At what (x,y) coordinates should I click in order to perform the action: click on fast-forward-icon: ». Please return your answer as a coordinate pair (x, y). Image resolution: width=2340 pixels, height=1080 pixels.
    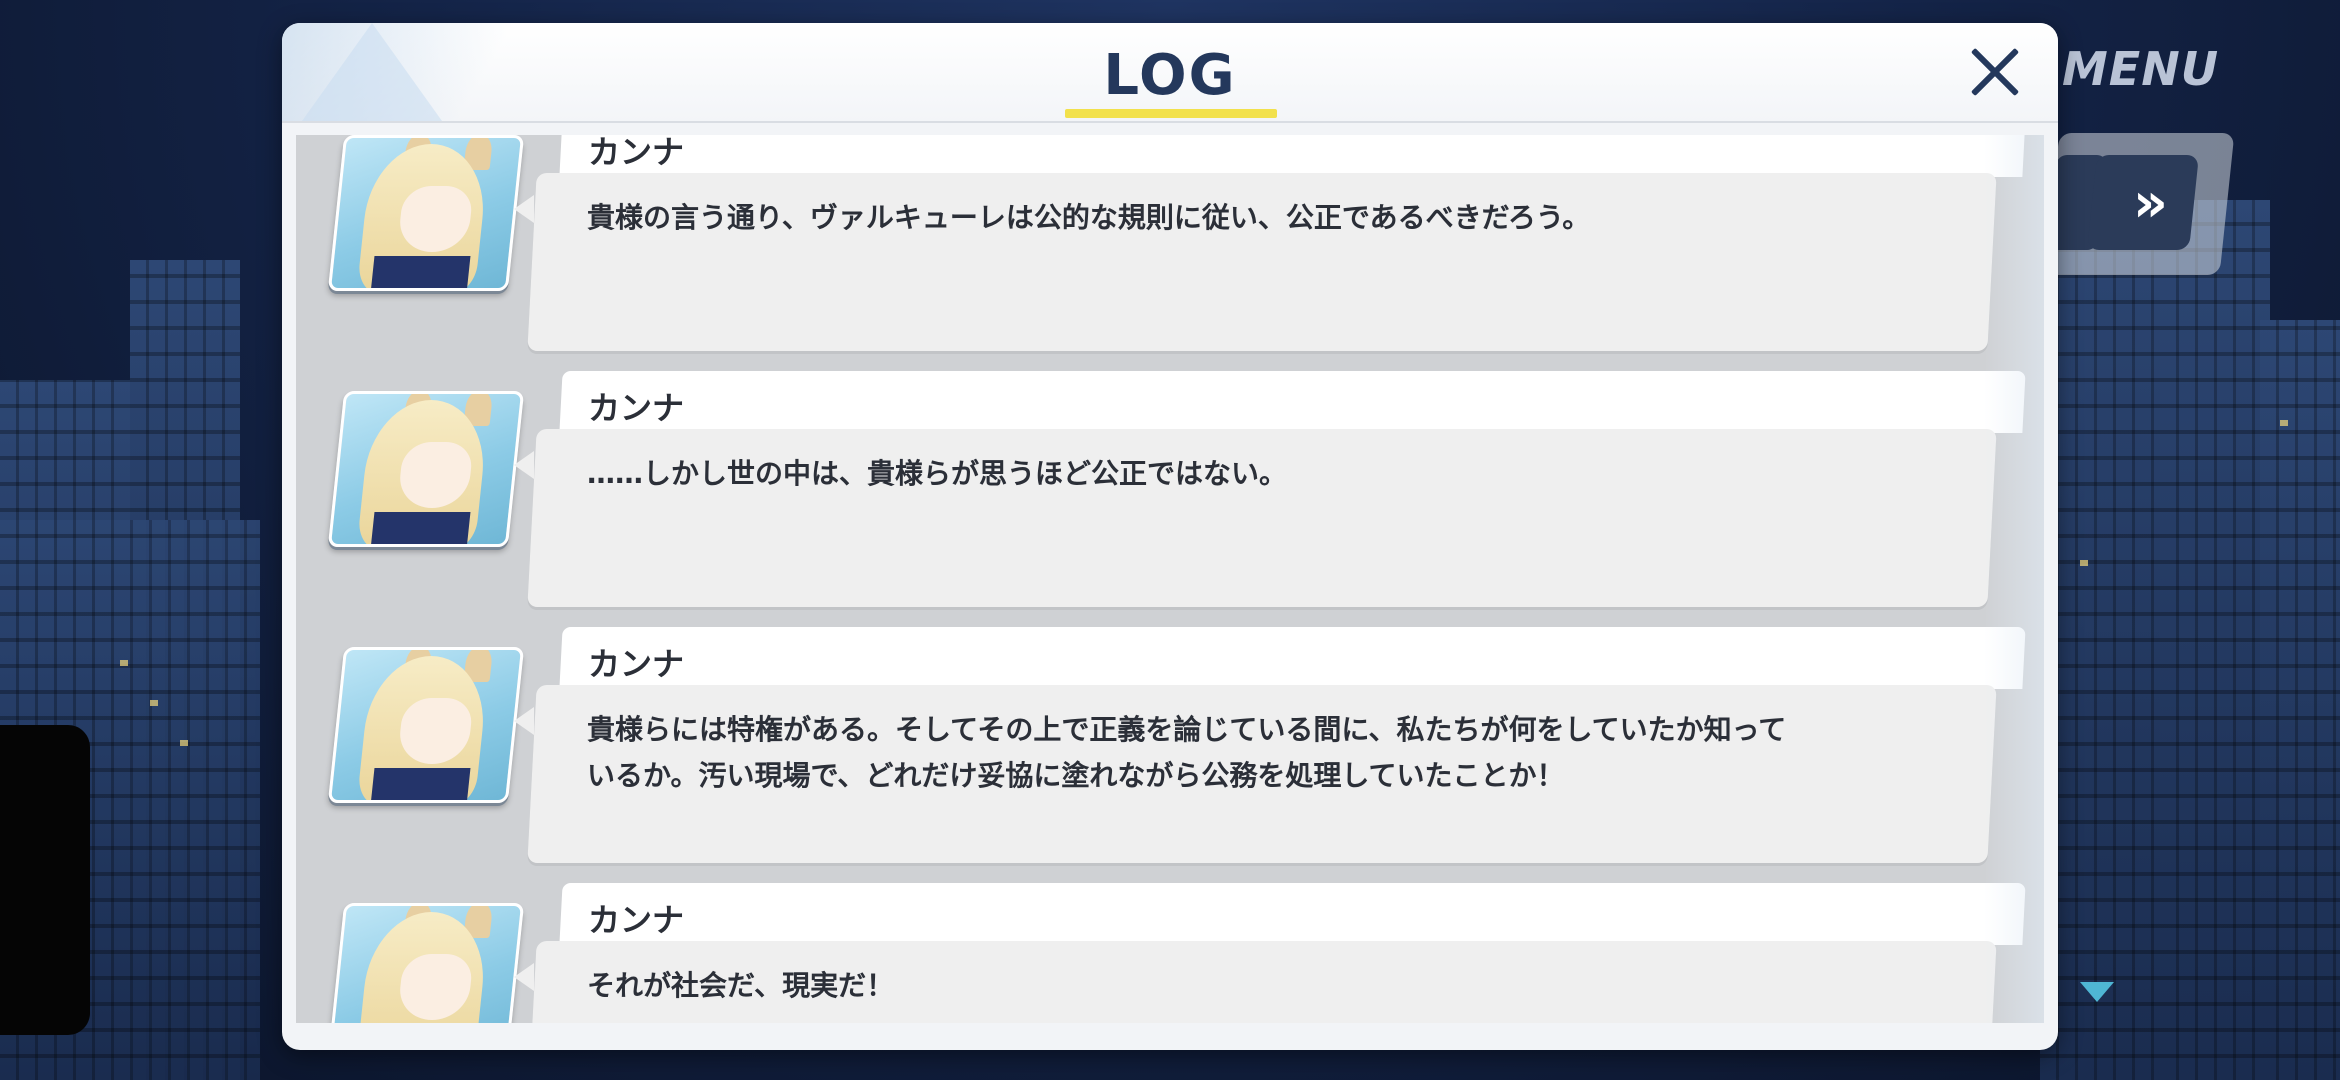
    Looking at the image, I should click on (2143, 202).